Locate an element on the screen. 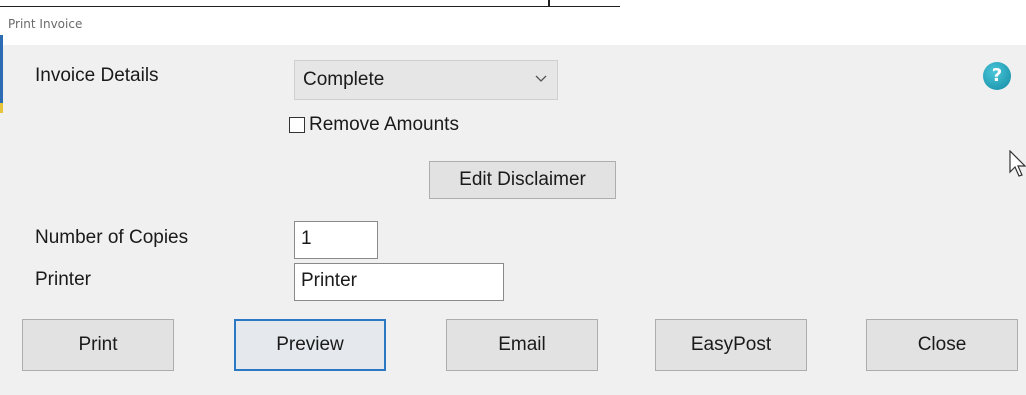 This screenshot has width=1026, height=395. invoice-details-label: Invoice Details is located at coordinates (97, 75).